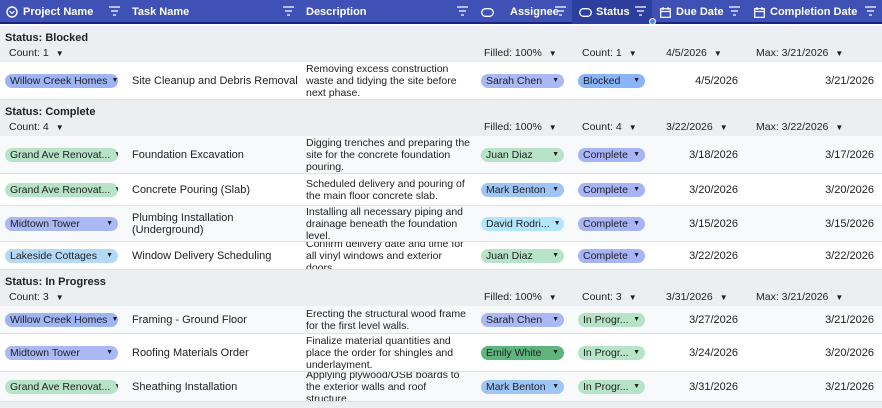 The image size is (882, 408). I want to click on assignee-chip: Sarah Chen ▼, so click(522, 80).